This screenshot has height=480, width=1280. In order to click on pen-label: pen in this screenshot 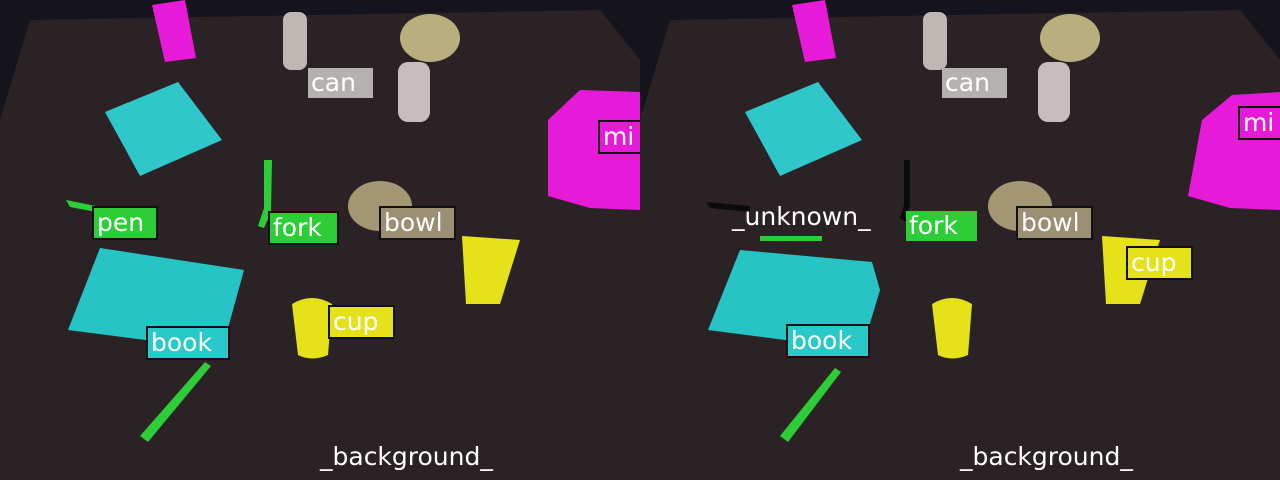, I will do `click(125, 223)`.